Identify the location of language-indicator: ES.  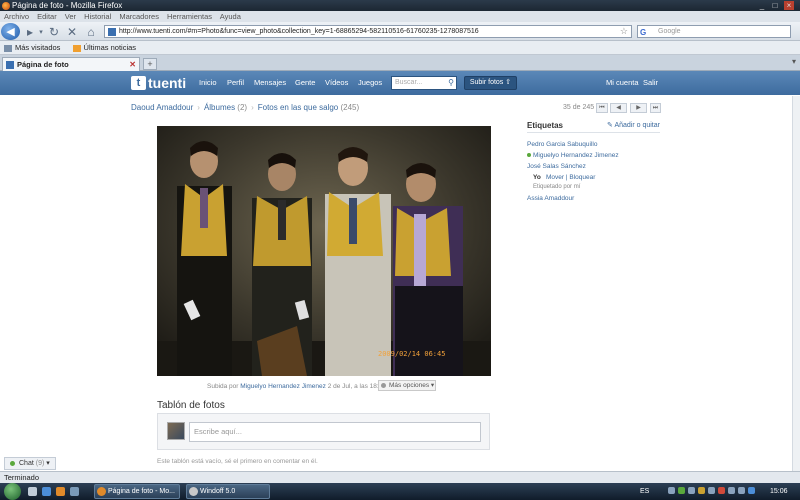
(644, 491).